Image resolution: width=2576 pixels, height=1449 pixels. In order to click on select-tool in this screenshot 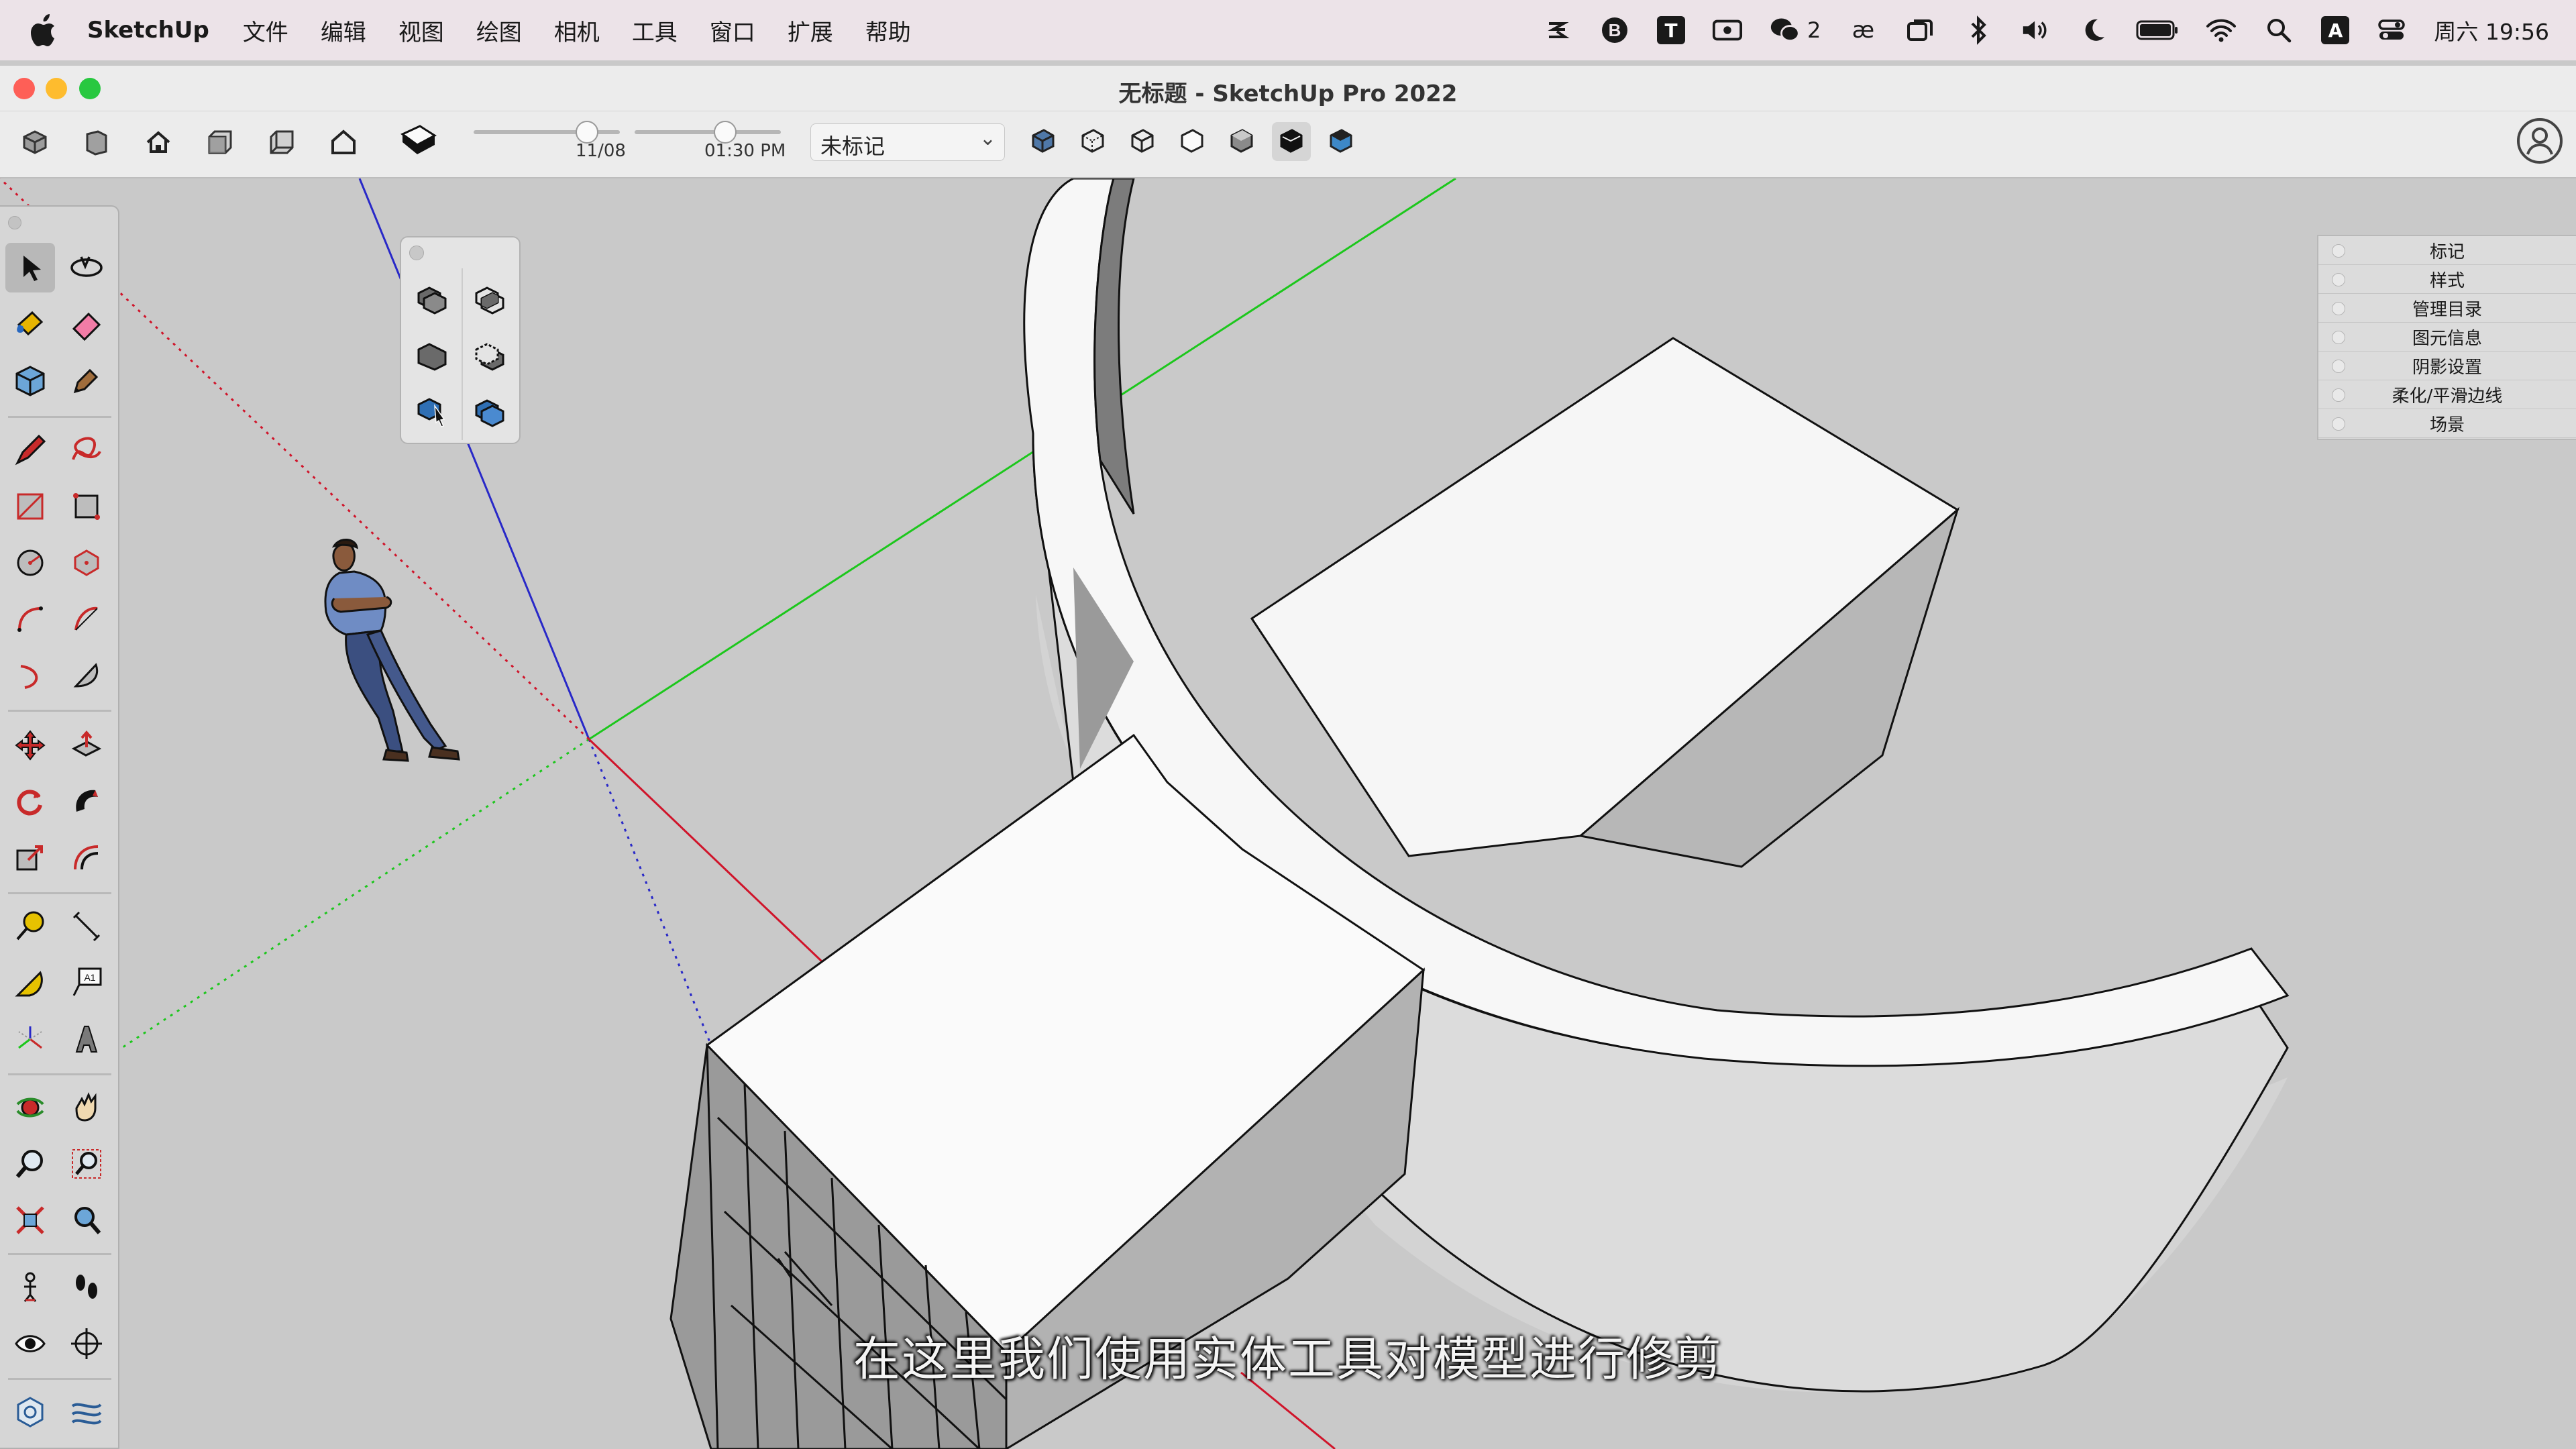, I will do `click(30, 267)`.